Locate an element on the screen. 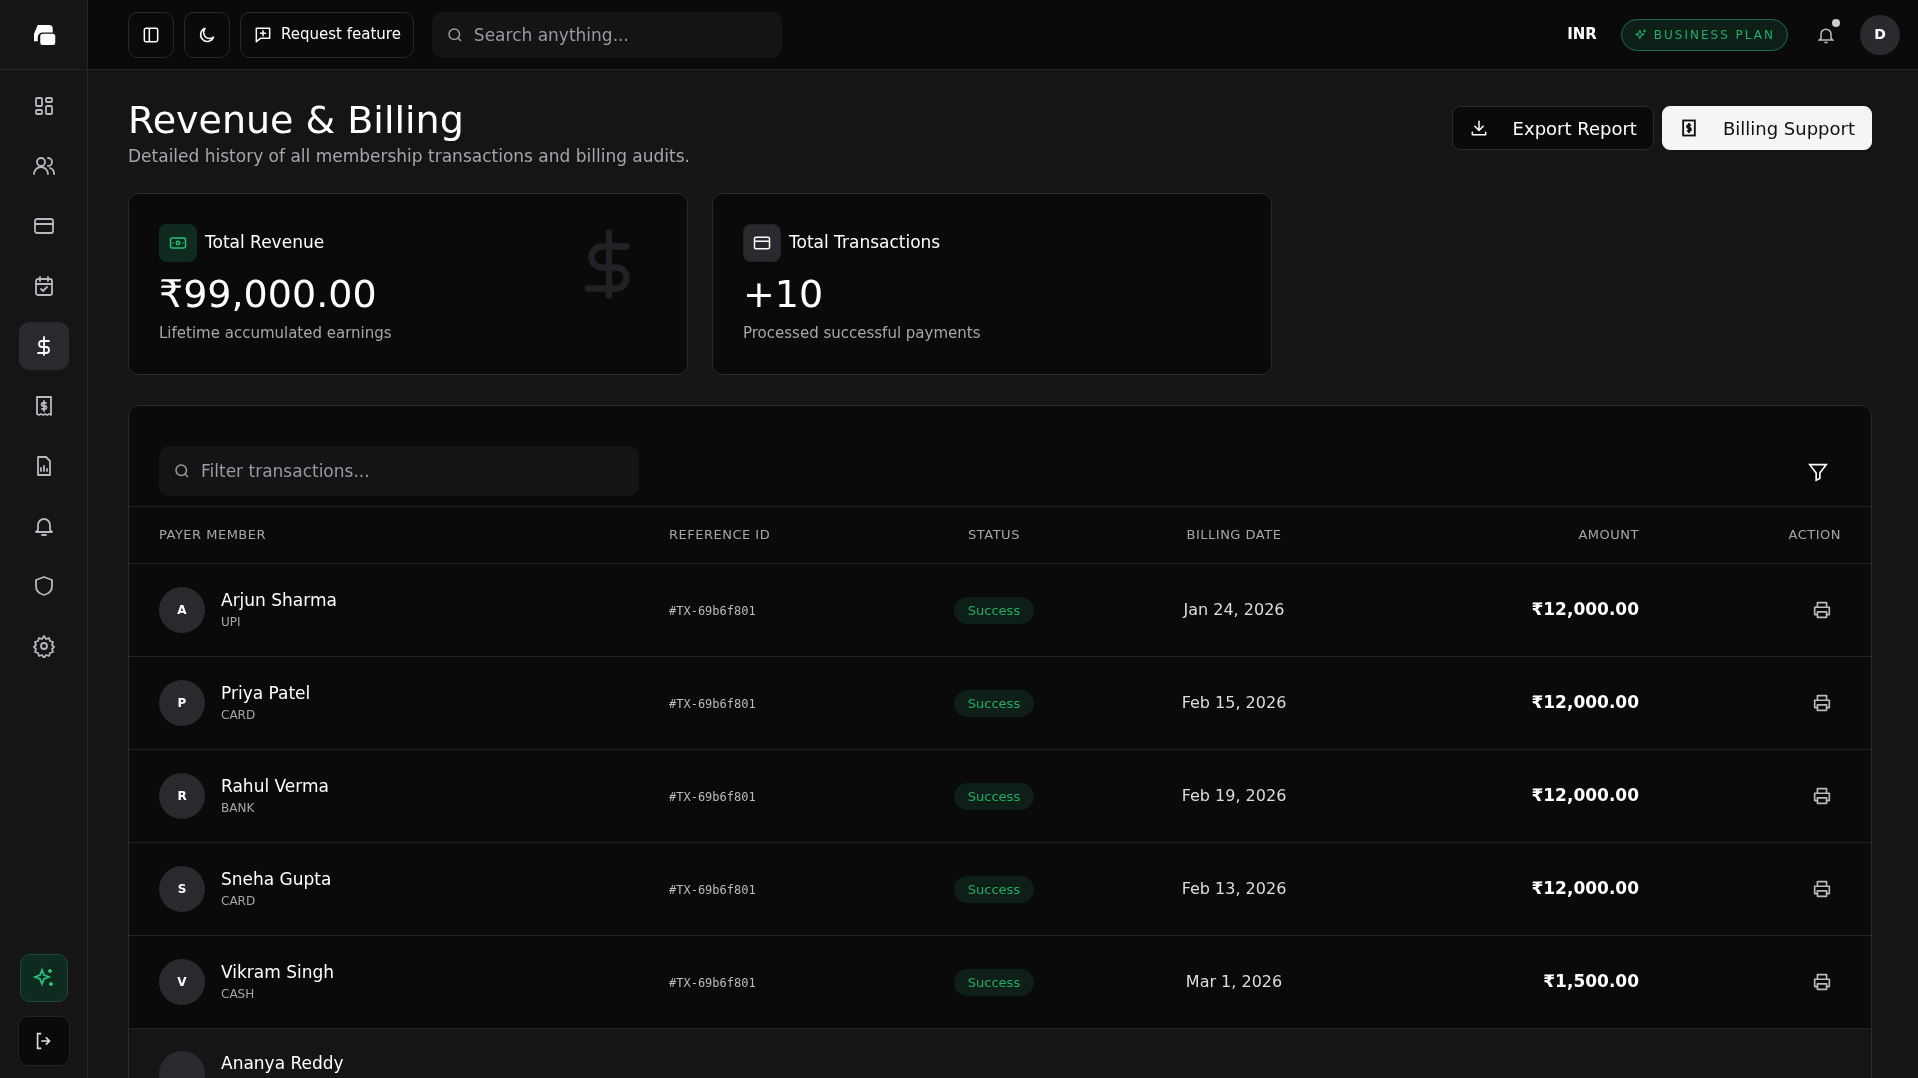 This screenshot has width=1918, height=1078. logout-button is located at coordinates (43, 1041).